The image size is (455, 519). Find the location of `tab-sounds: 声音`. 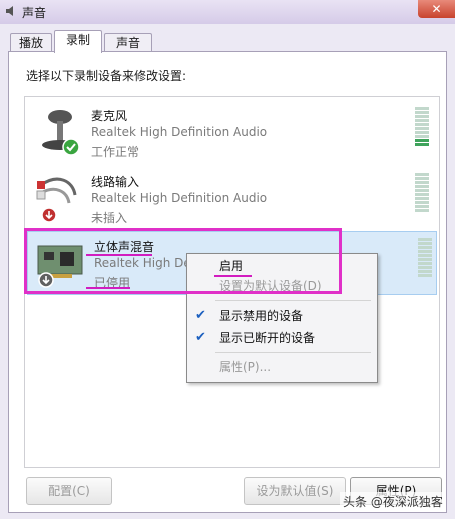

tab-sounds: 声音 is located at coordinates (128, 42).